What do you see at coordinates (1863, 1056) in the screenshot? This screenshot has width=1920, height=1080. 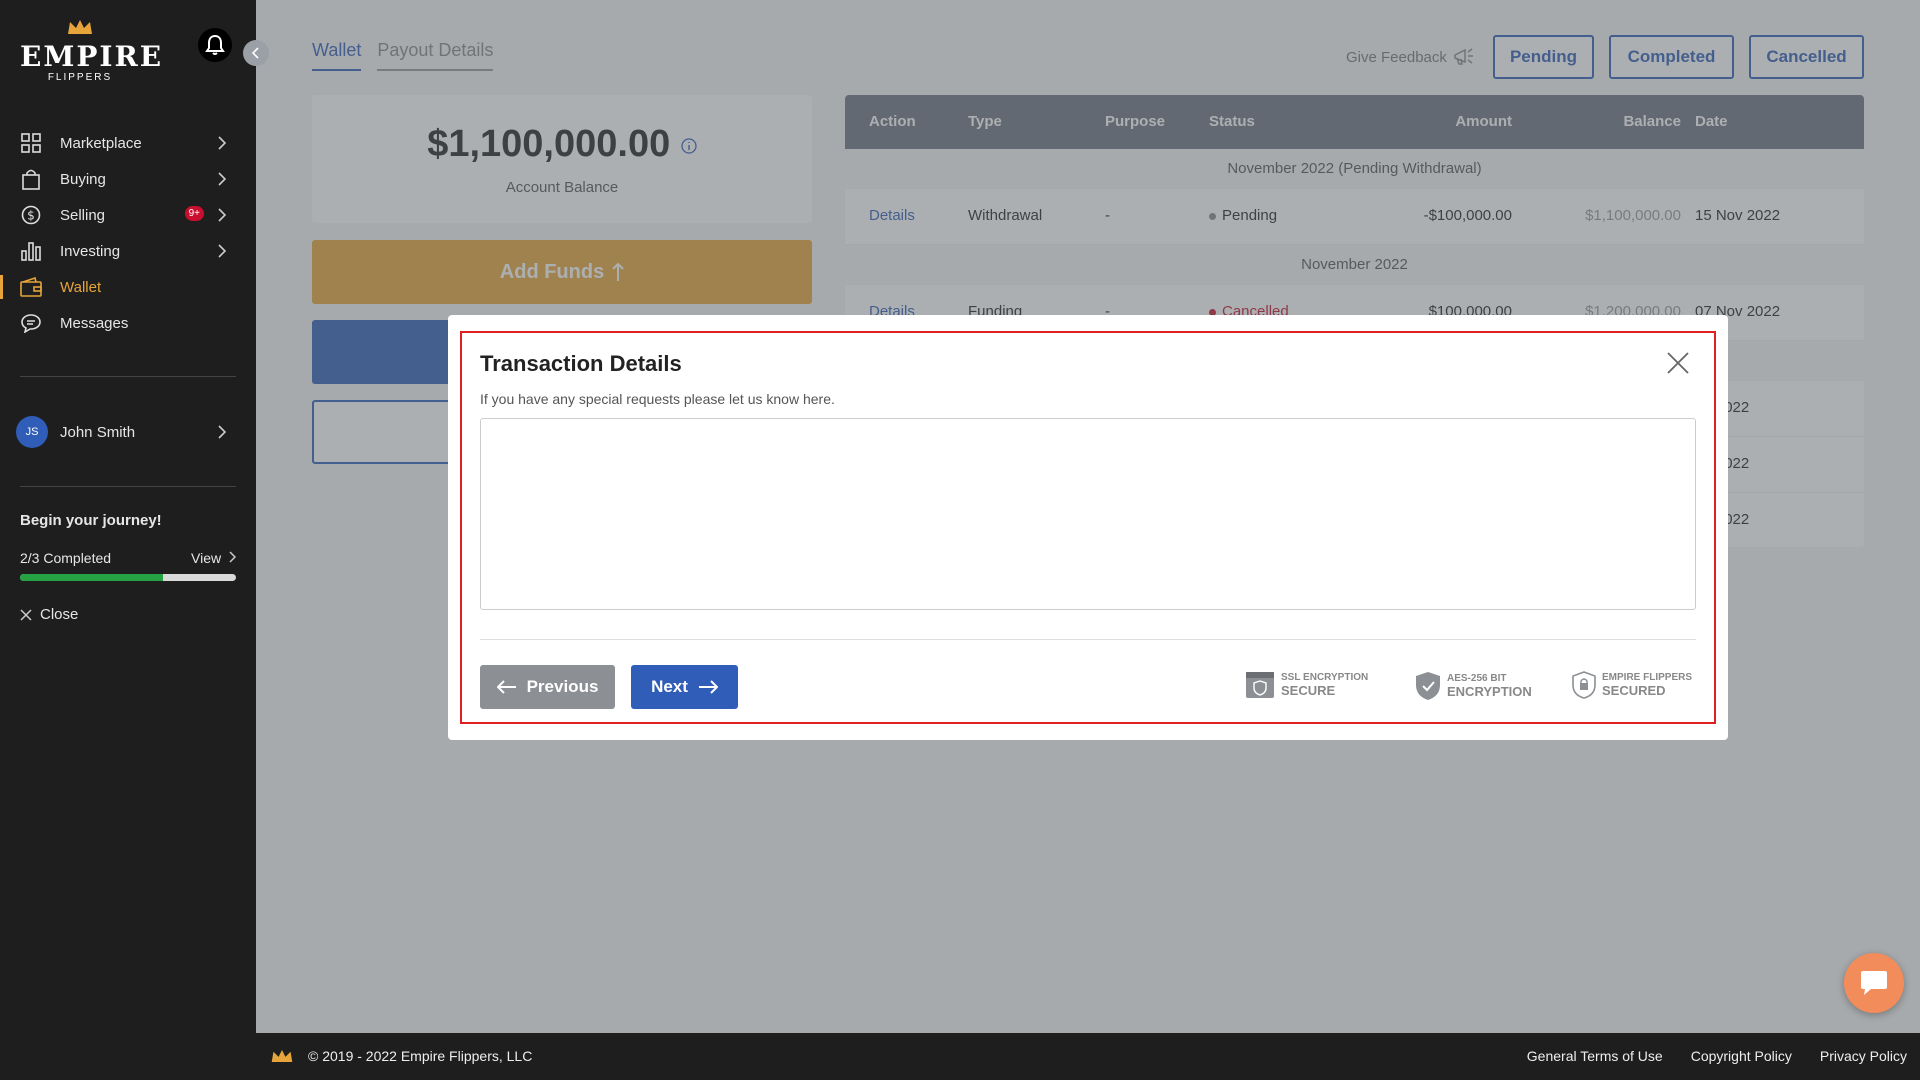 I see `footer-link-privacy: Privacy Policy` at bounding box center [1863, 1056].